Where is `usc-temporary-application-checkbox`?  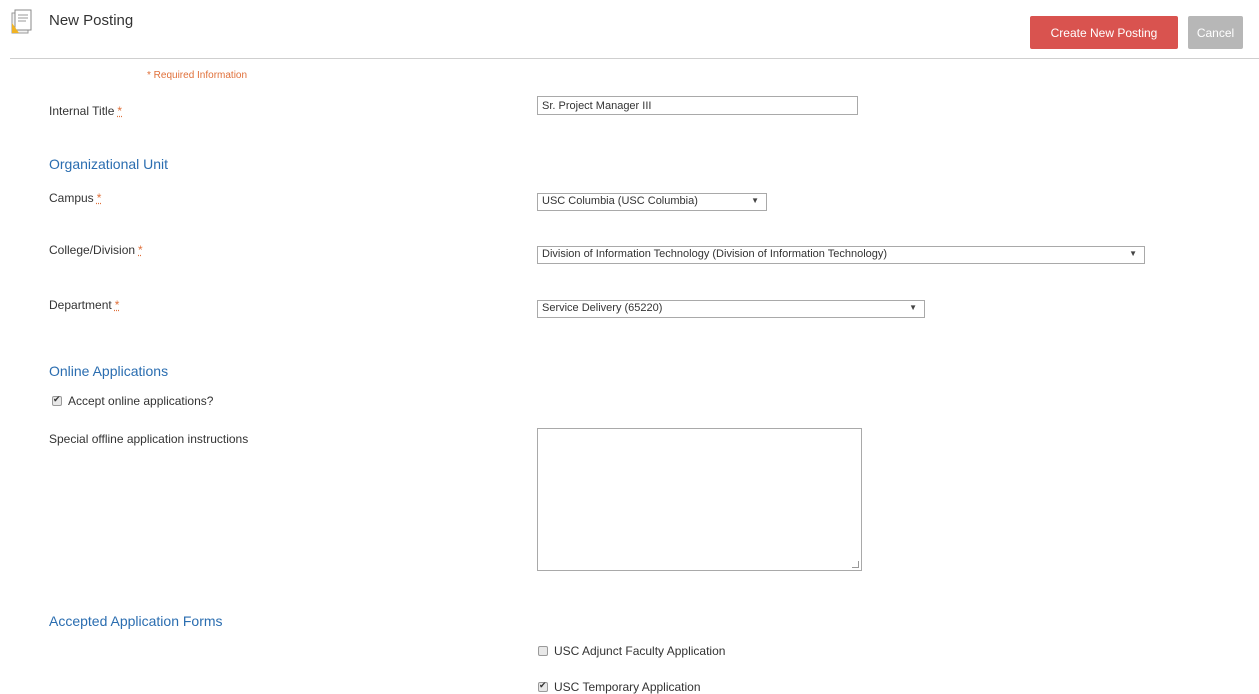
usc-temporary-application-checkbox is located at coordinates (543, 686).